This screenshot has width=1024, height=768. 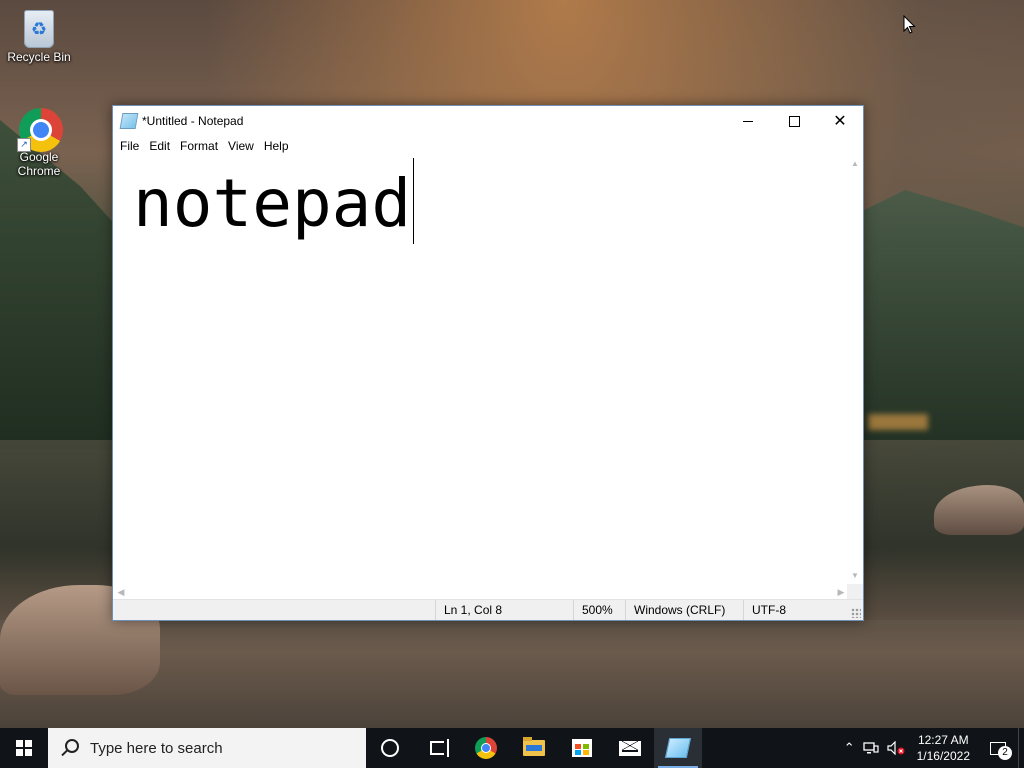 What do you see at coordinates (898, 422) in the screenshot?
I see `wallpaper-lights` at bounding box center [898, 422].